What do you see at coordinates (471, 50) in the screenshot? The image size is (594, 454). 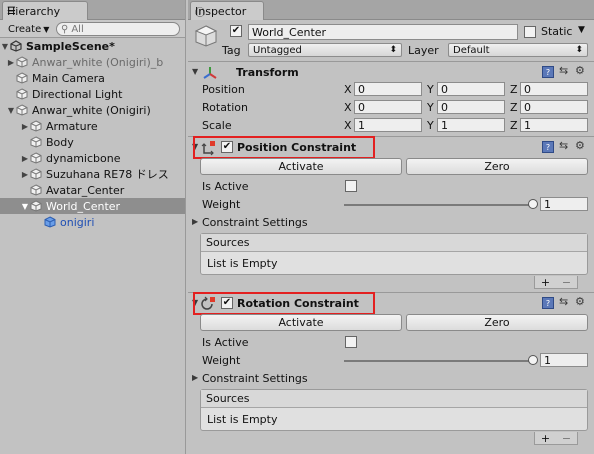 I see `layer-value: Default` at bounding box center [471, 50].